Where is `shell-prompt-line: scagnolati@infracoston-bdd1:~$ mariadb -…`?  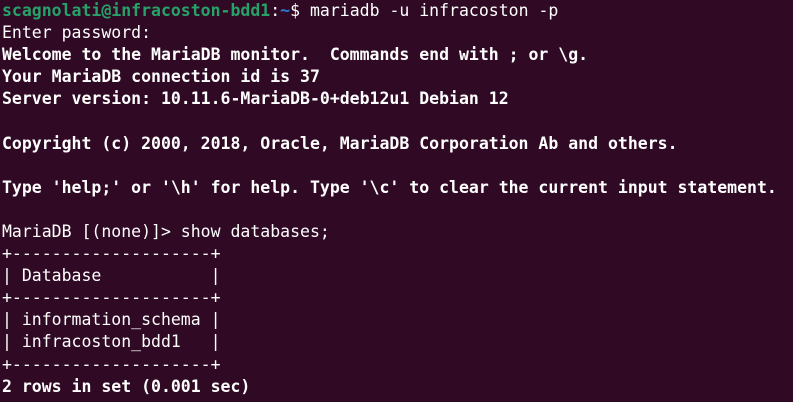 shell-prompt-line: scagnolati@infracoston-bdd1:~$ mariadb -… is located at coordinates (397, 11).